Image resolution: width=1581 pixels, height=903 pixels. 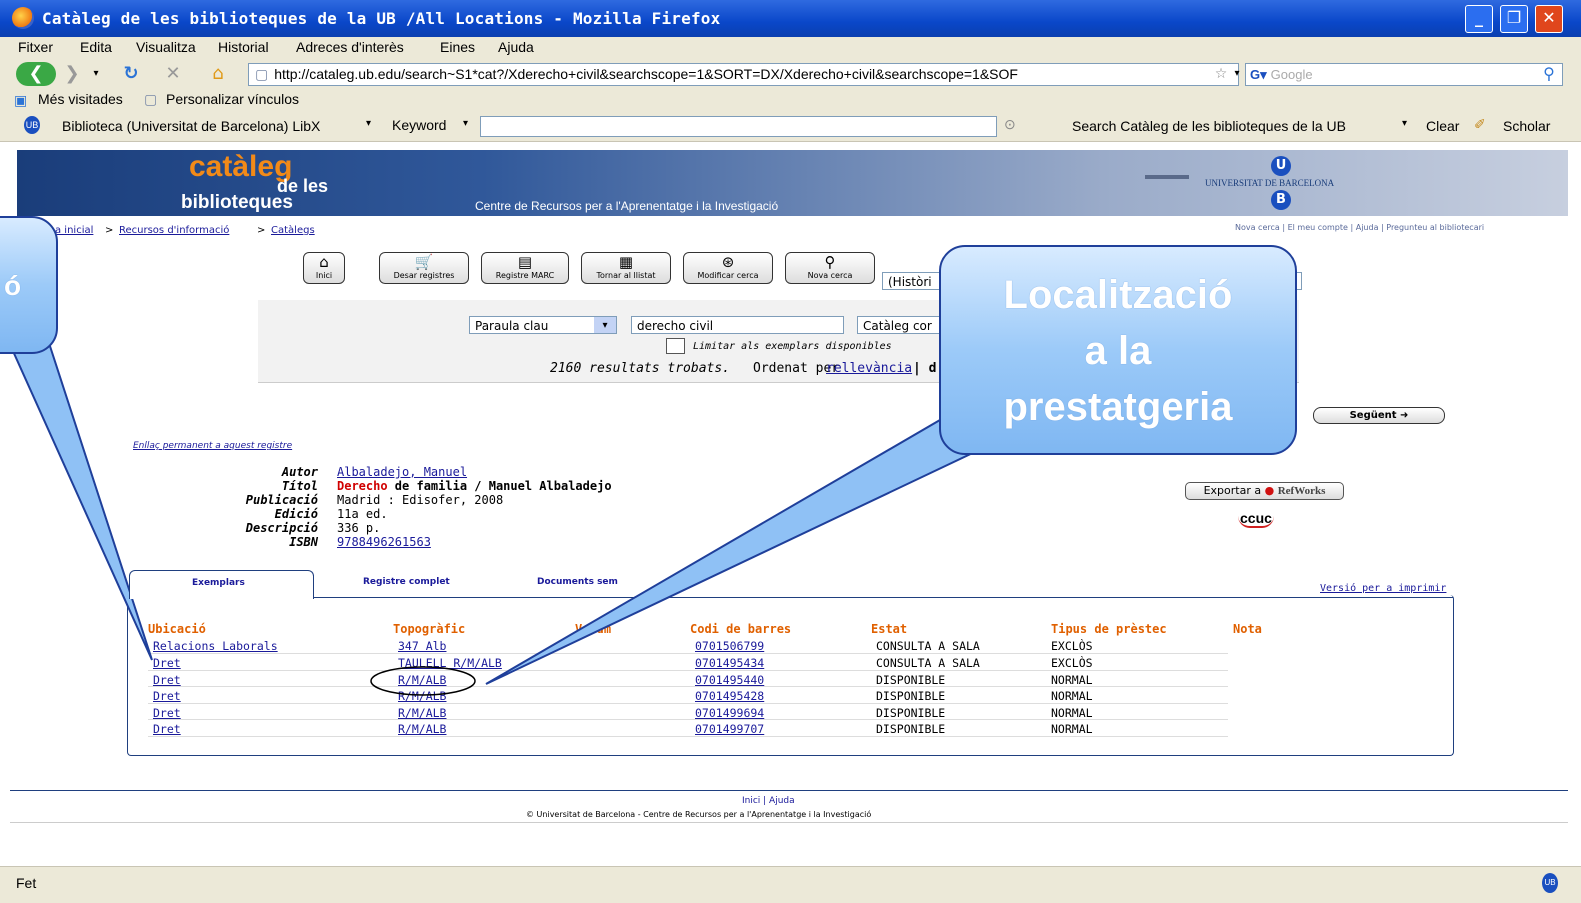 I want to click on tab-exemplars: Exemplars, so click(x=221, y=584).